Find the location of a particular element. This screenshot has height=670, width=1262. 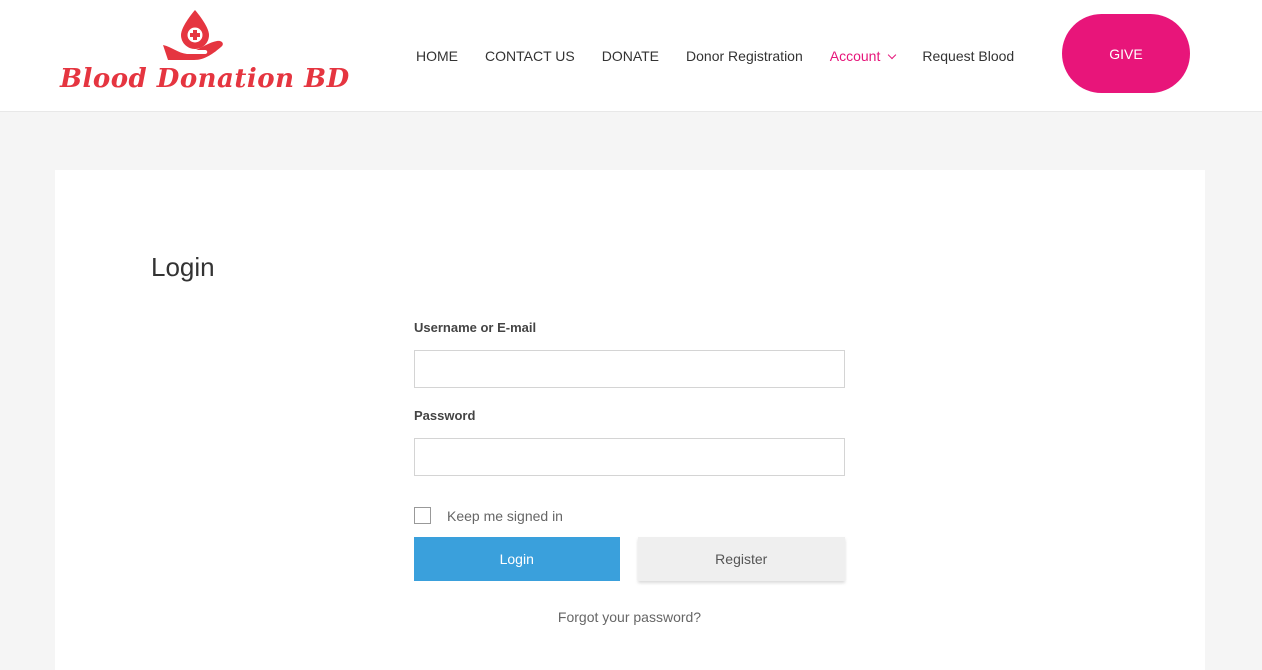

username-input is located at coordinates (629, 369).